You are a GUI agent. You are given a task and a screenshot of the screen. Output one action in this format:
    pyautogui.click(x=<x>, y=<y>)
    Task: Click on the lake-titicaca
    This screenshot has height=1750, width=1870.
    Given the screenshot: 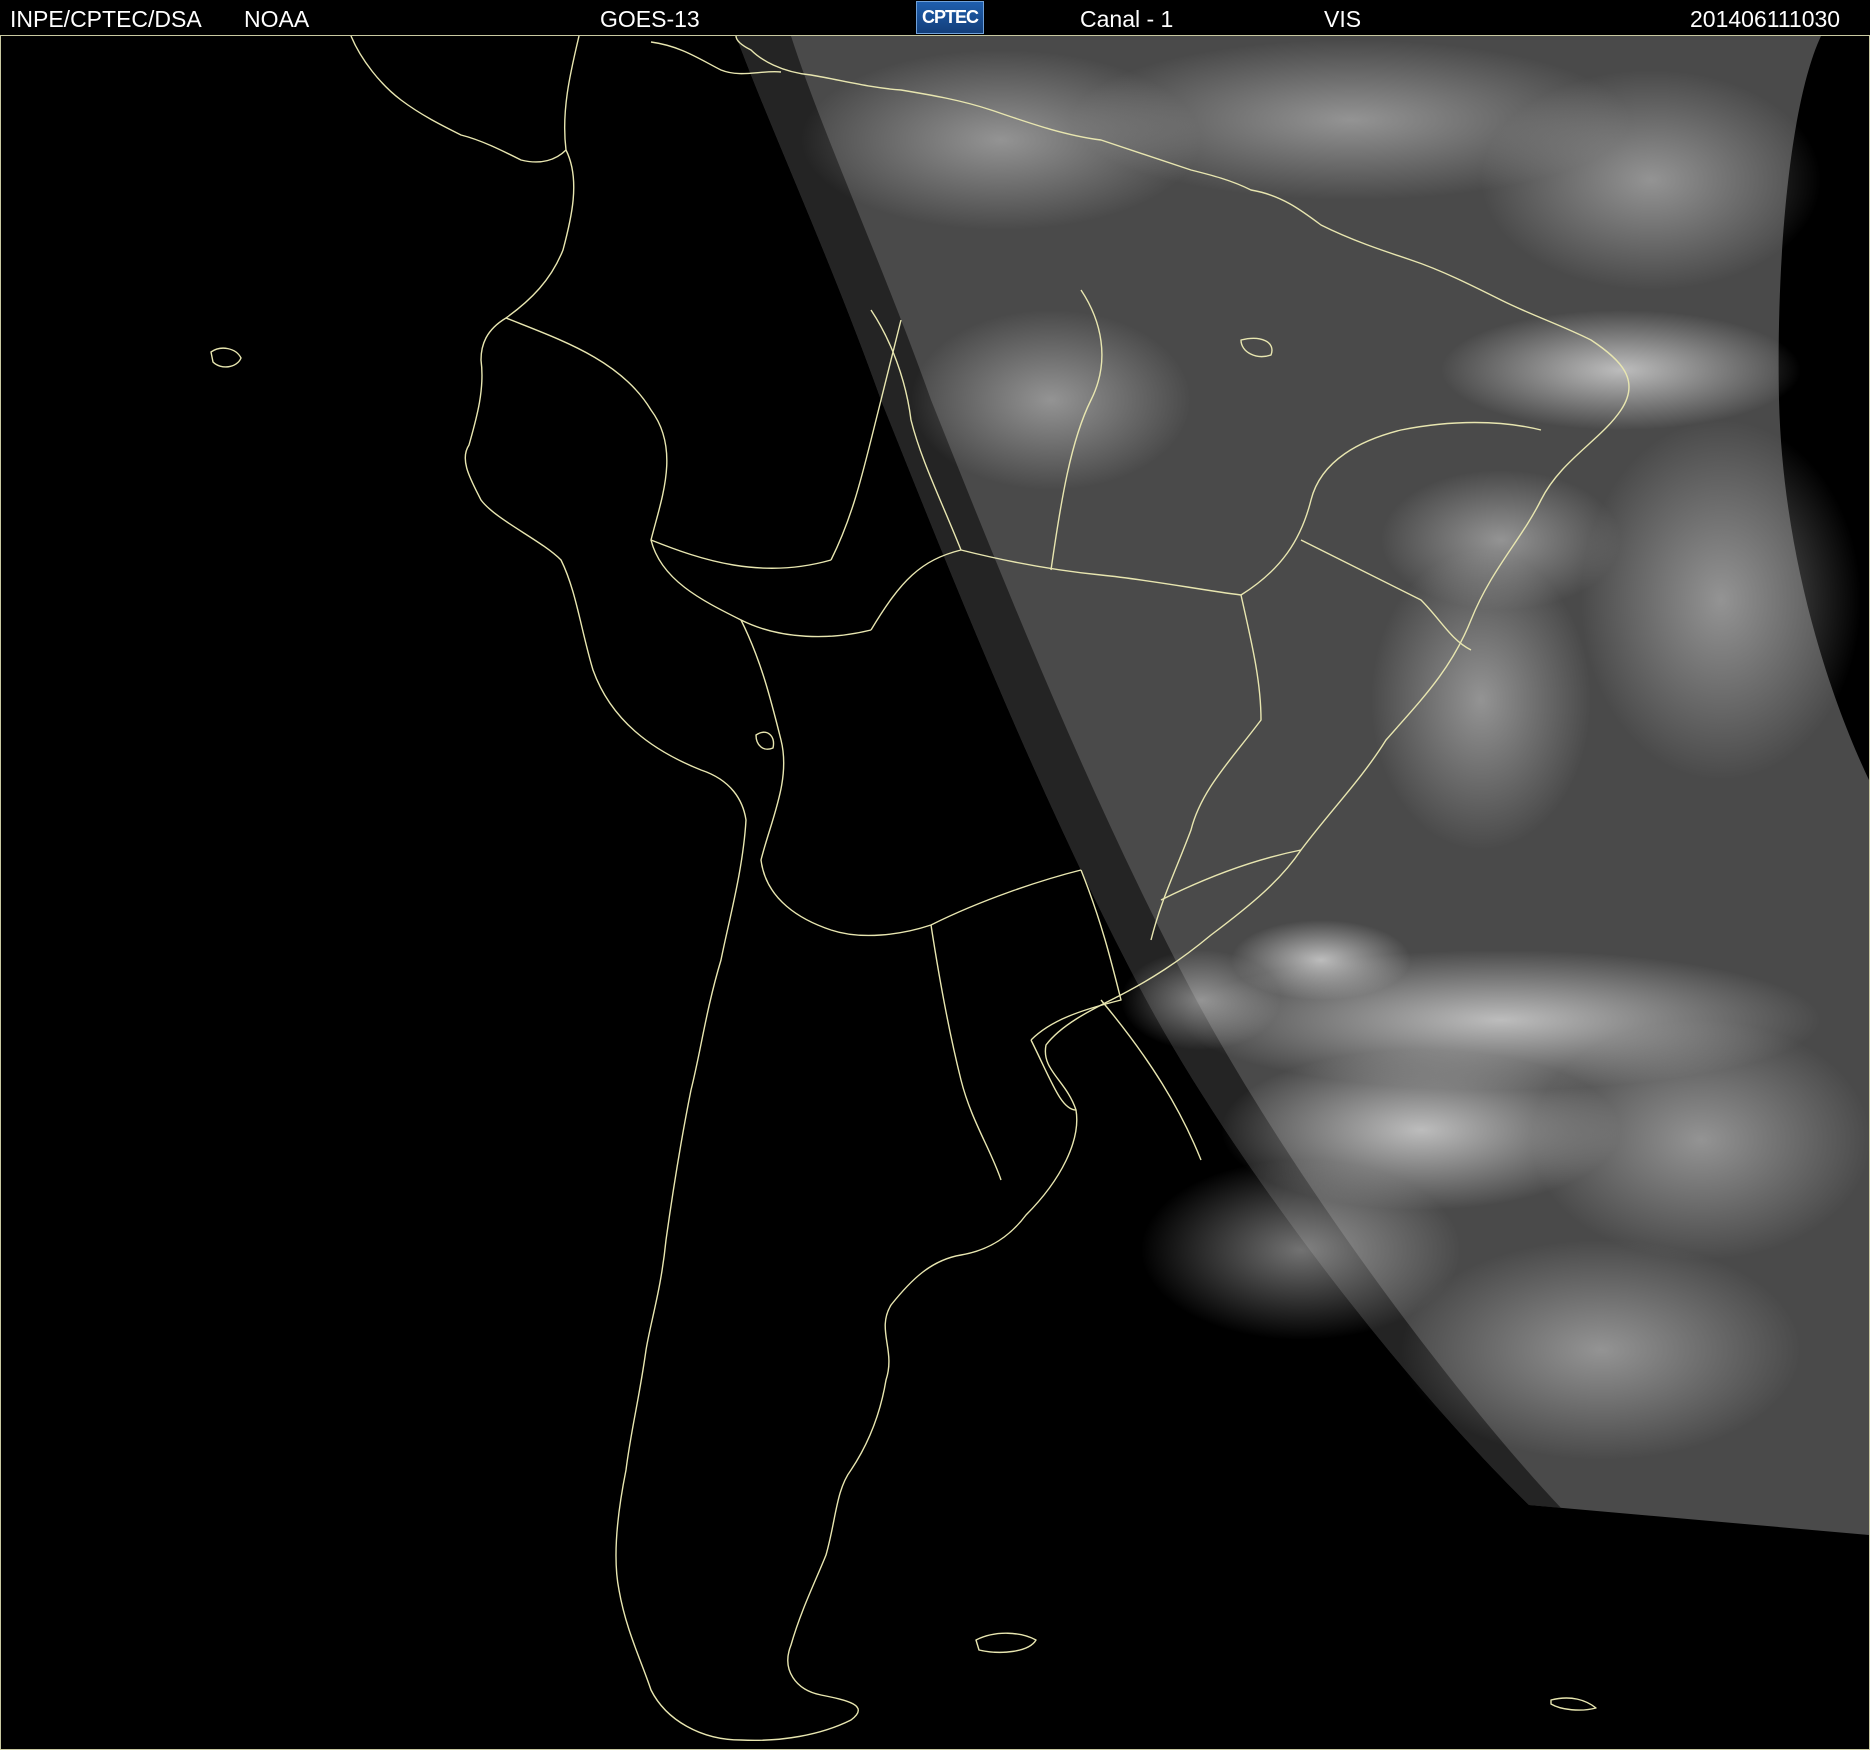 What is the action you would take?
    pyautogui.click(x=765, y=740)
    